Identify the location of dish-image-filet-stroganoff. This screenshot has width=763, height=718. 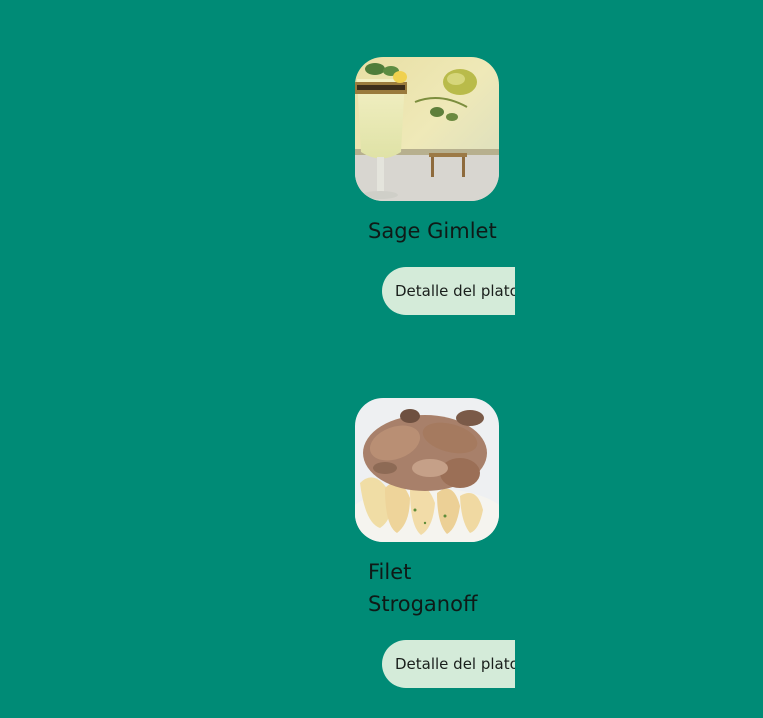
(427, 470).